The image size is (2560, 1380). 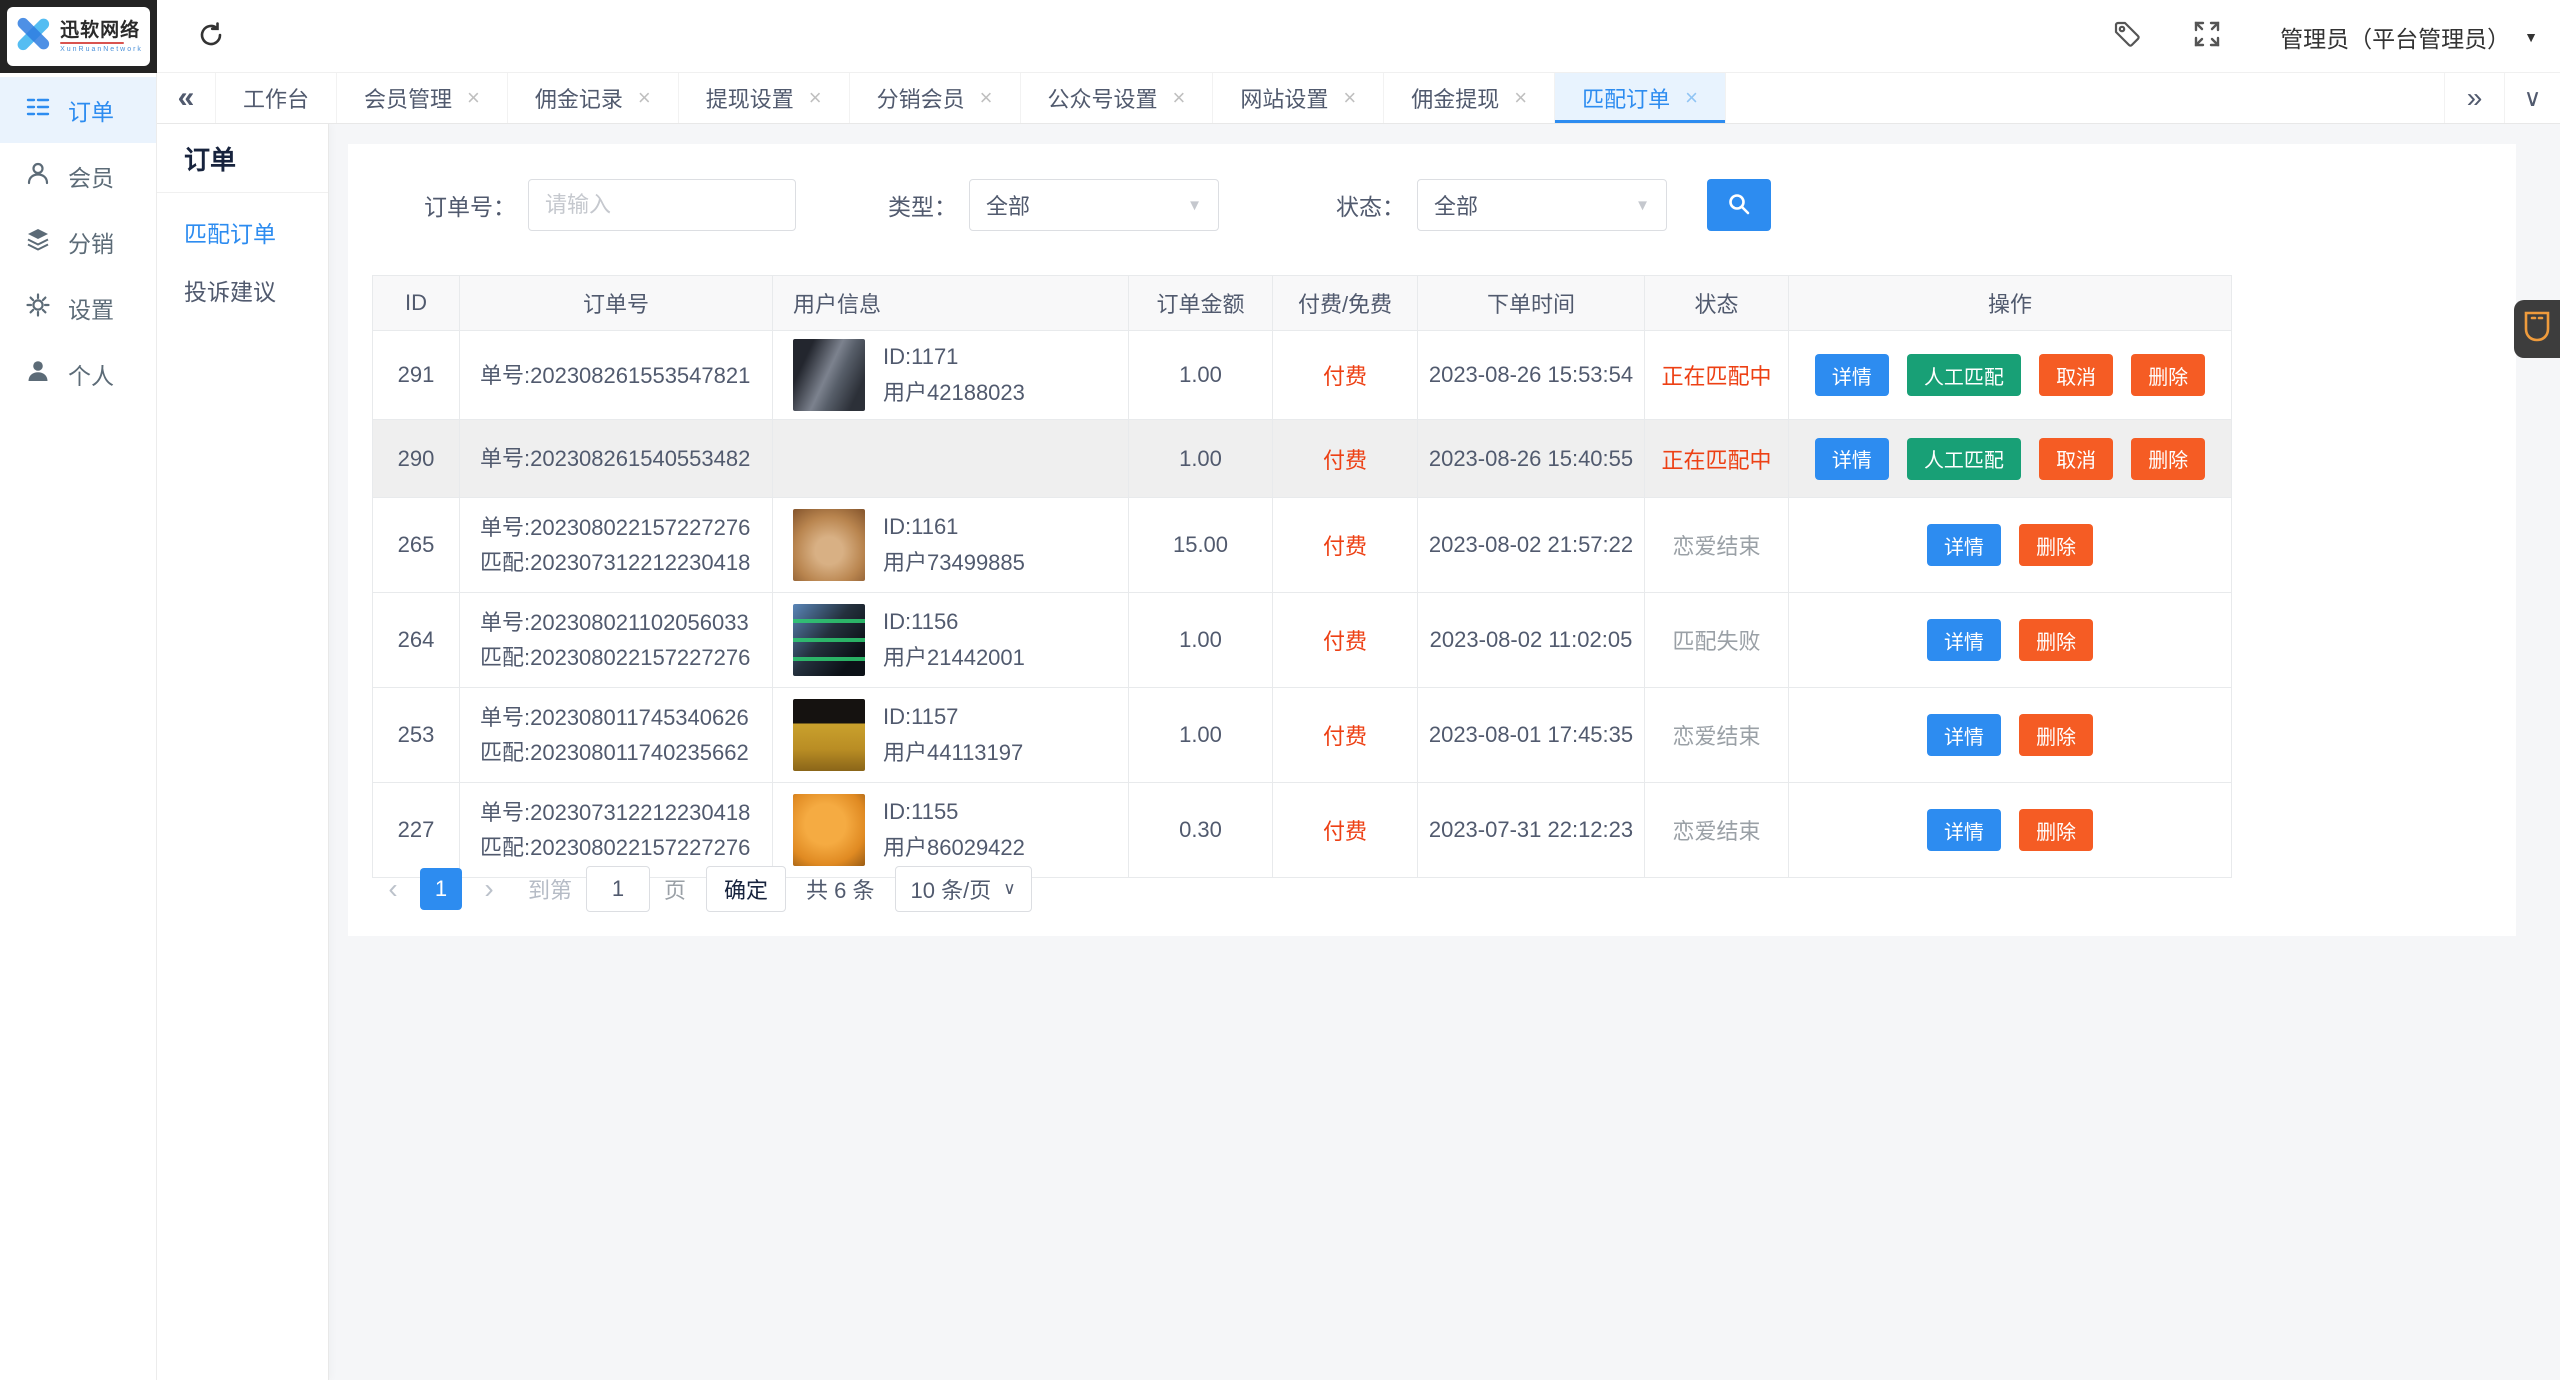 What do you see at coordinates (275, 98) in the screenshot?
I see `tab-workbench: 工作台` at bounding box center [275, 98].